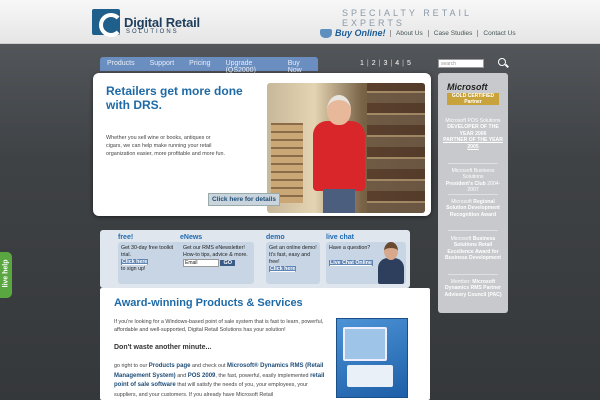 This screenshot has height=400, width=600. Describe the element at coordinates (283, 269) in the screenshot. I see `demo-link: Click here` at that location.